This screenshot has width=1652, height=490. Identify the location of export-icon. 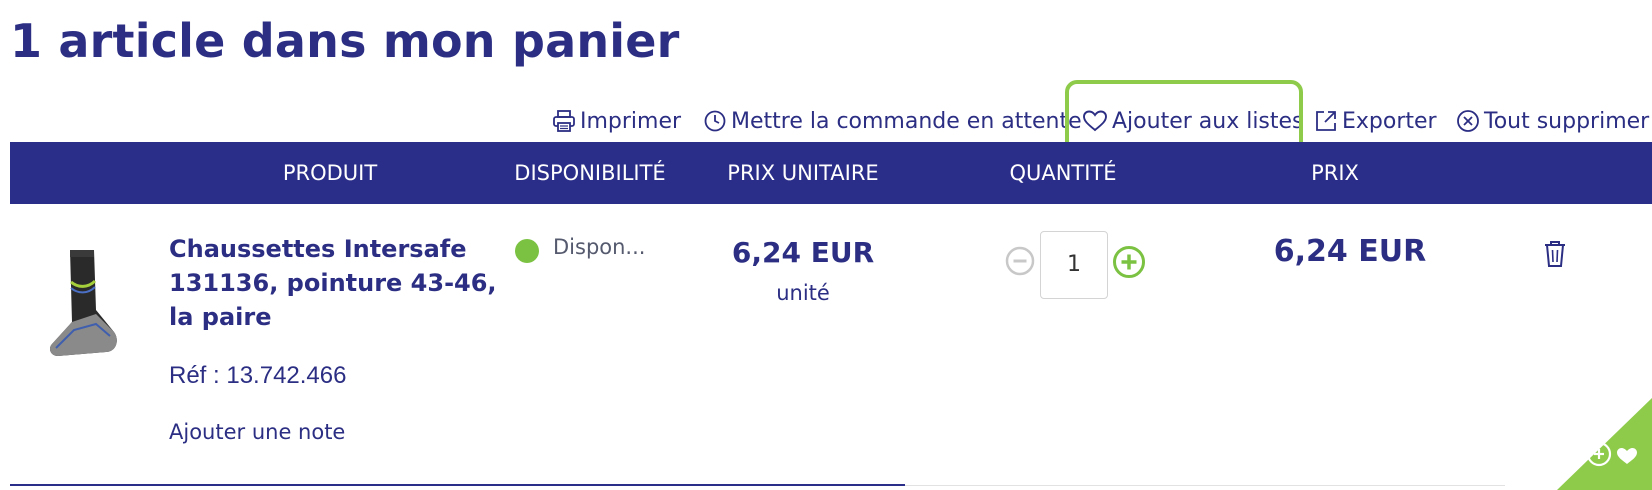
(1326, 121).